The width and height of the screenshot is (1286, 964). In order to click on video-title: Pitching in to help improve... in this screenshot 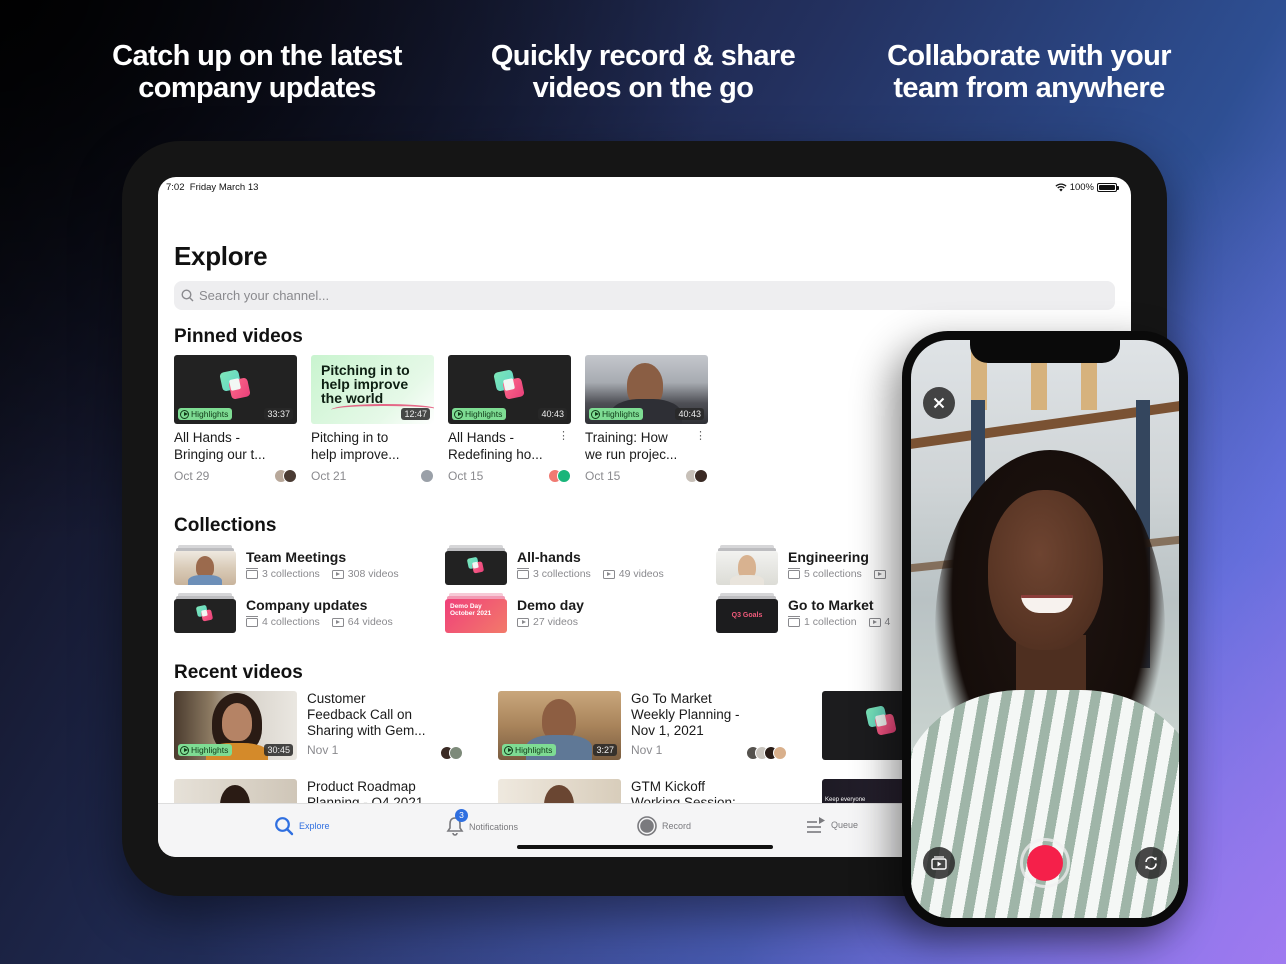, I will do `click(372, 446)`.